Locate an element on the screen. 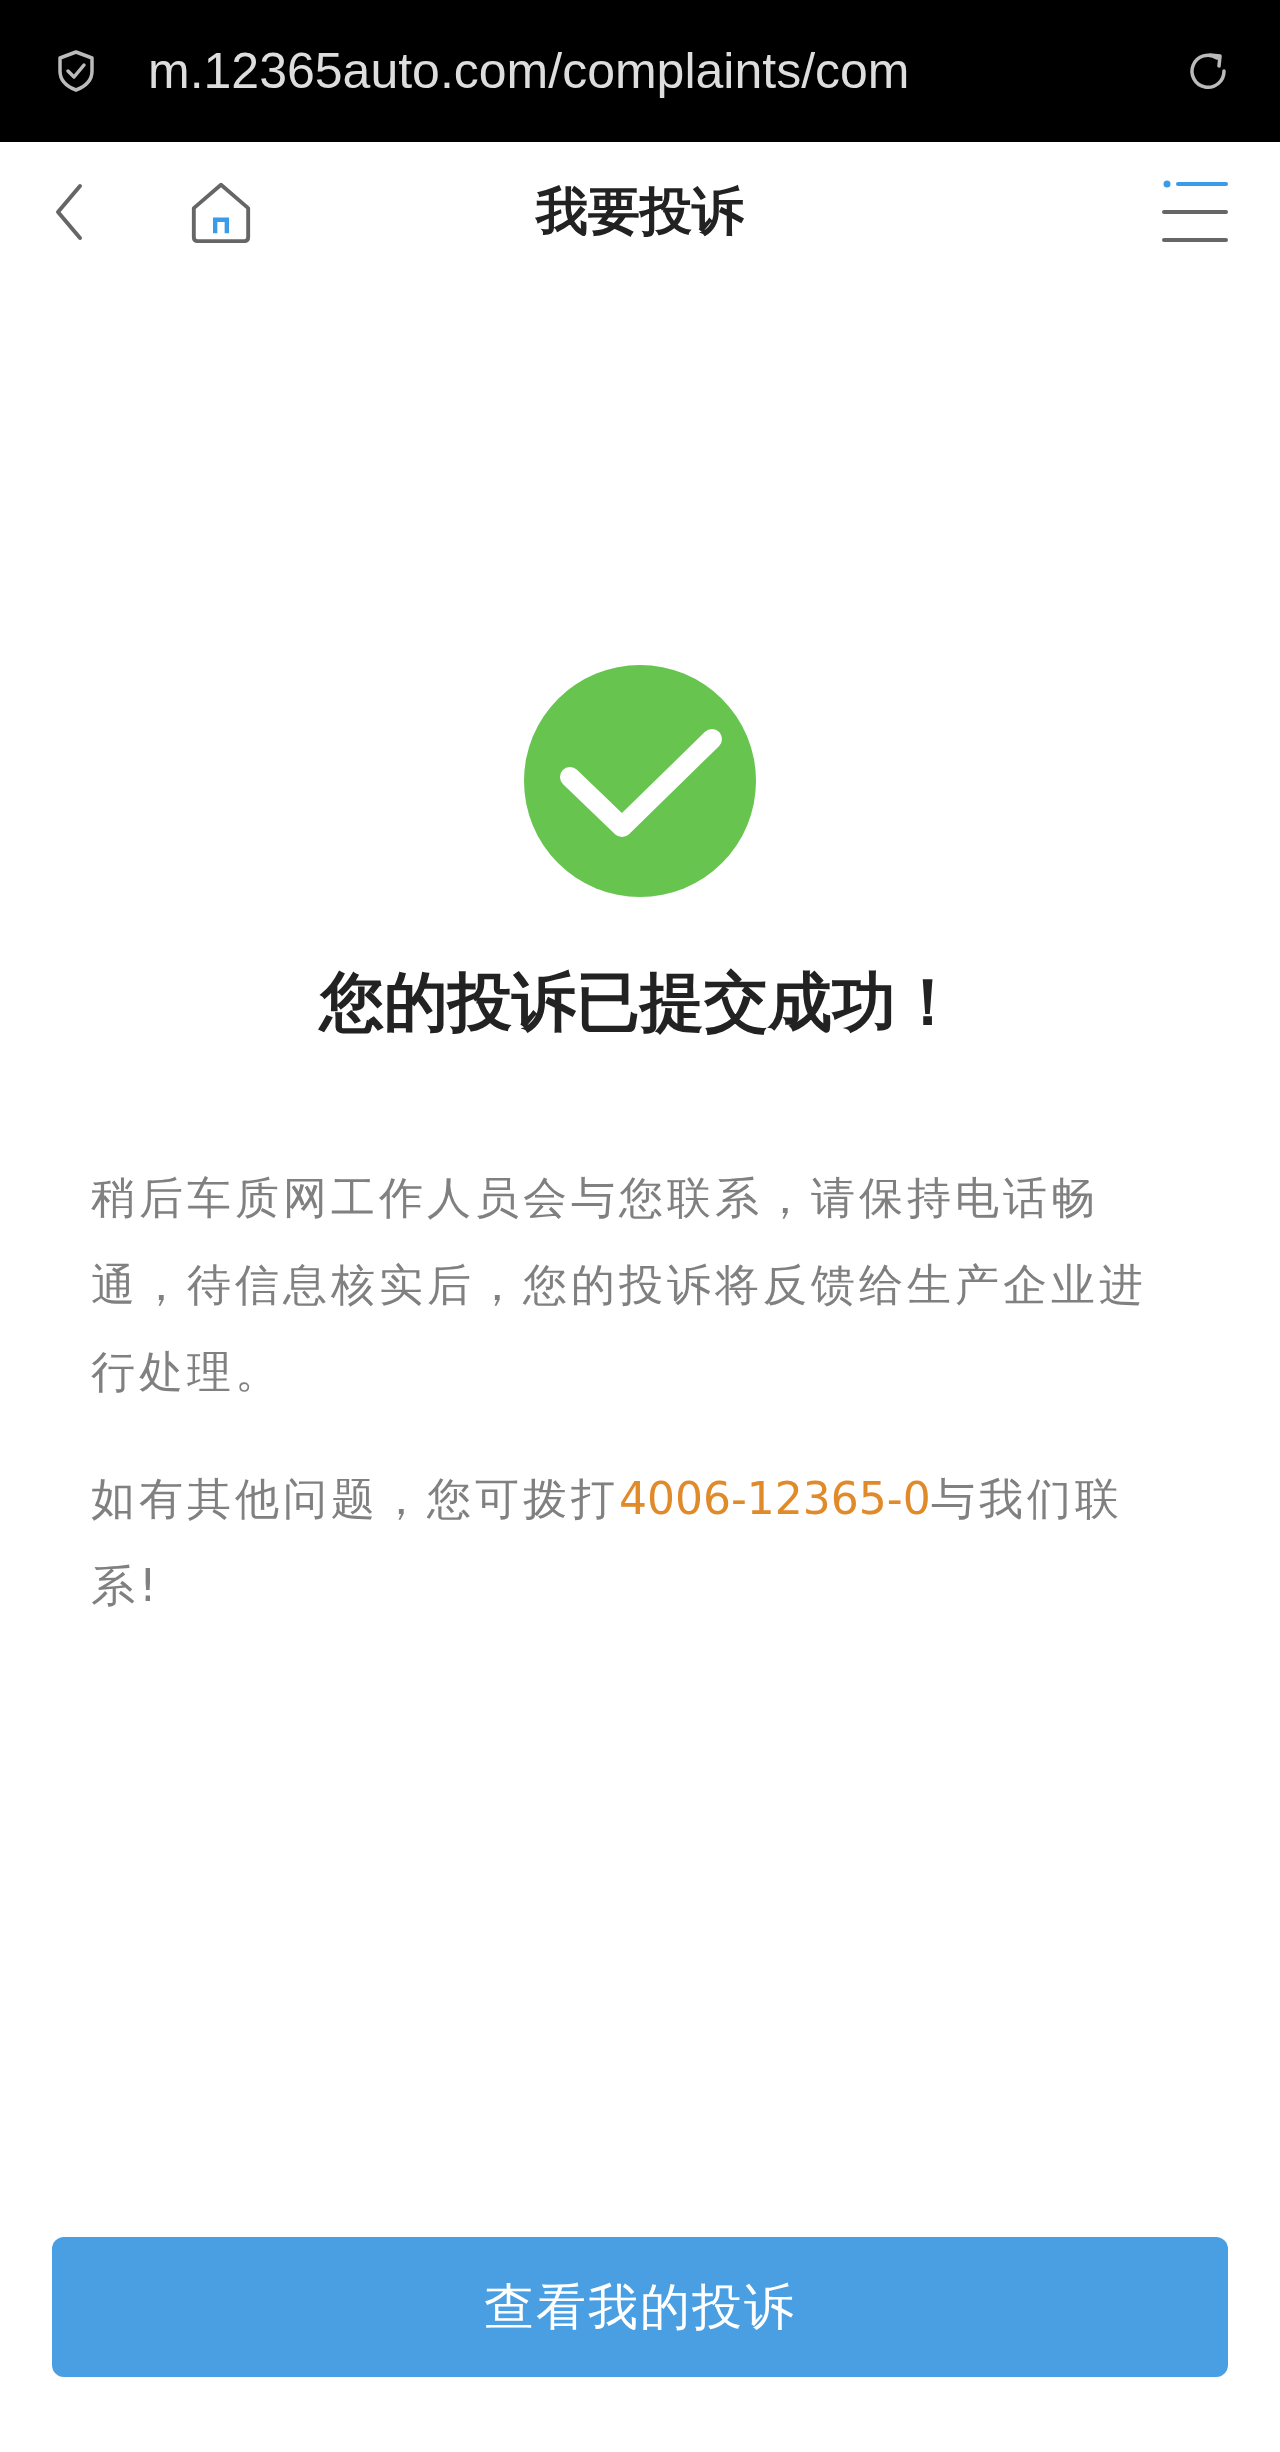 This screenshot has height=2452, width=1280. url-text: m.12365auto.com/complaints/com is located at coordinates (529, 71).